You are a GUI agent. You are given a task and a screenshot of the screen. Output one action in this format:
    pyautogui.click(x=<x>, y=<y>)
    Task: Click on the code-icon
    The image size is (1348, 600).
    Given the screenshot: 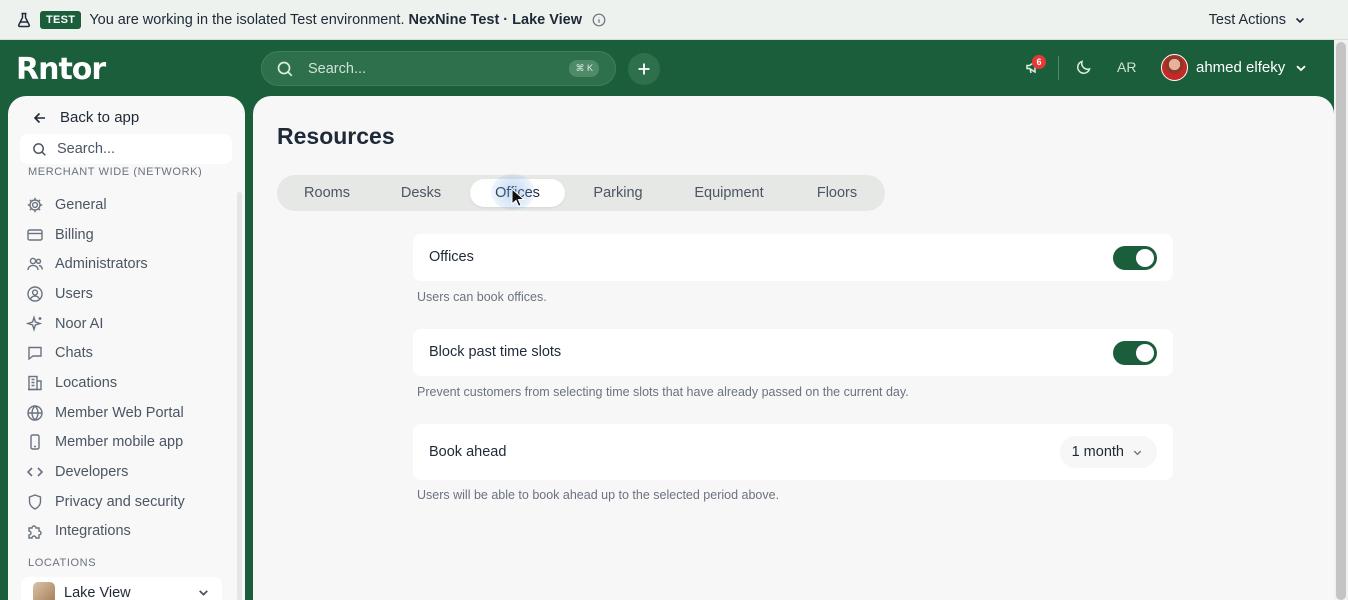 What is the action you would take?
    pyautogui.click(x=35, y=472)
    